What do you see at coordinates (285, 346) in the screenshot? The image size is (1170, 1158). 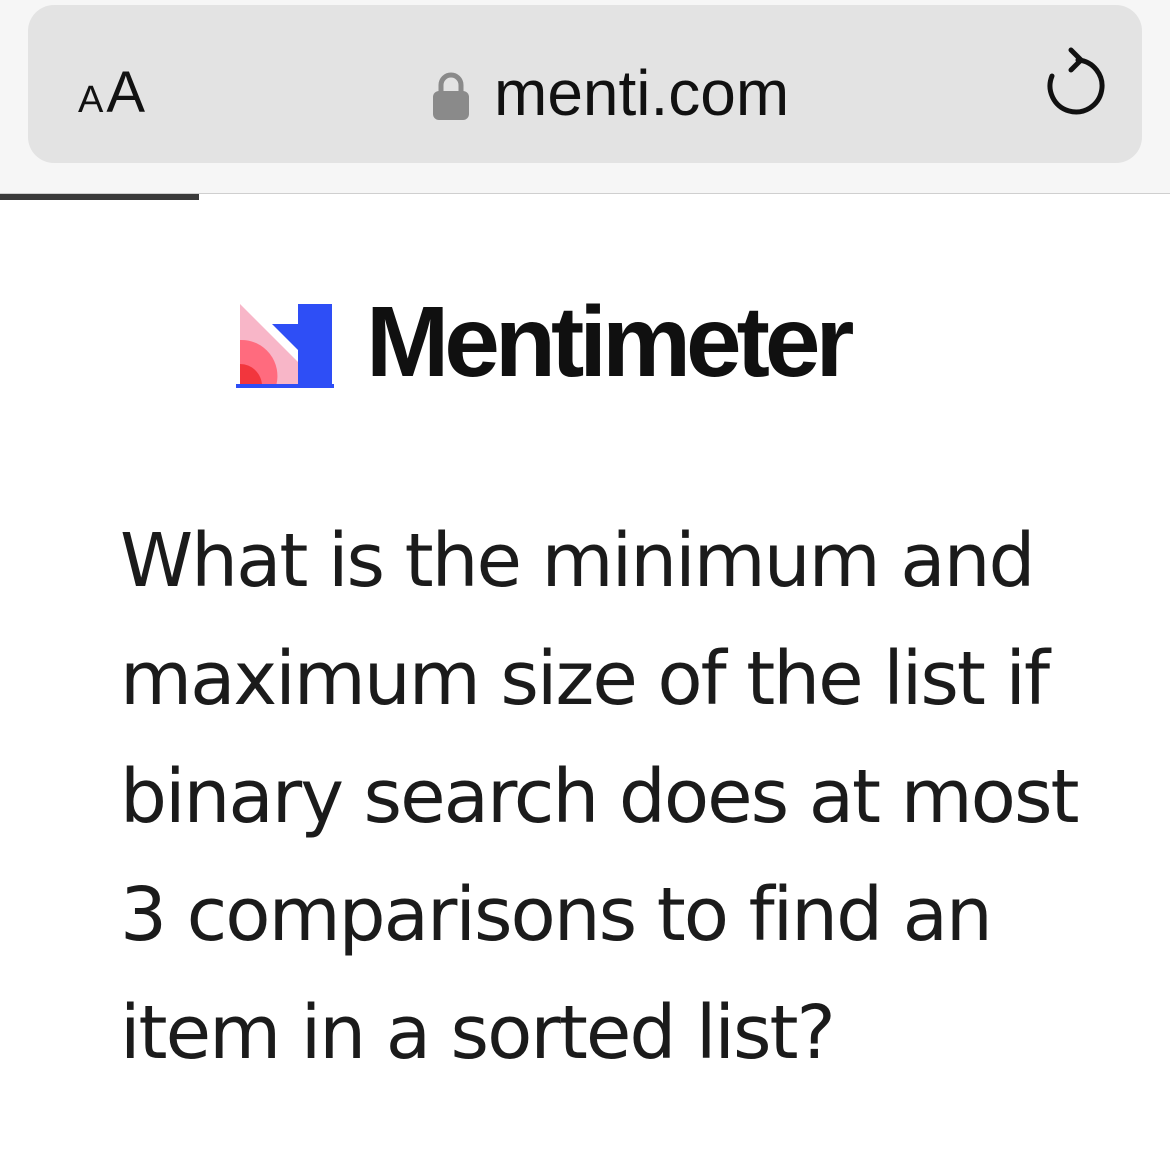 I see `mentimeter-logo-mark-icon` at bounding box center [285, 346].